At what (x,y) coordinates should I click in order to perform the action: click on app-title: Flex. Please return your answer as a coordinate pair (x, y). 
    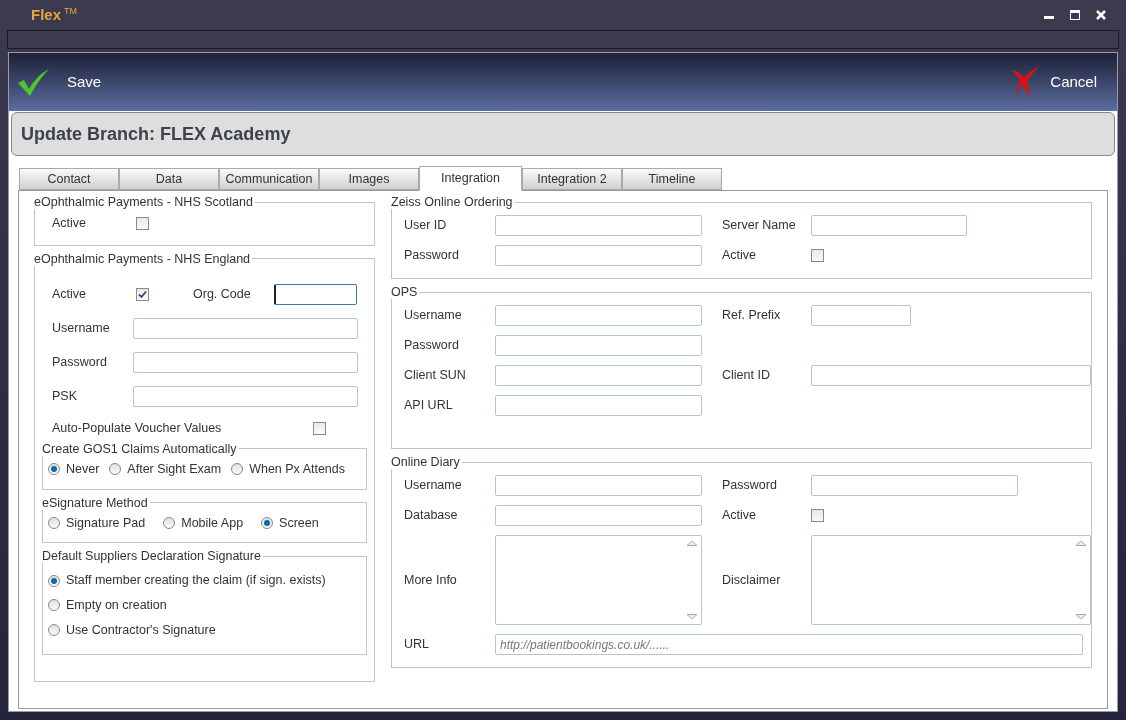
    Looking at the image, I should click on (46, 14).